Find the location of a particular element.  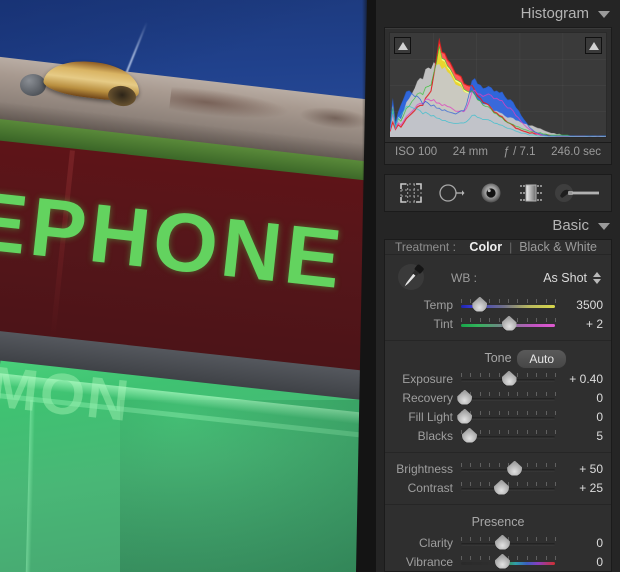

treatment-label: Treatment : is located at coordinates (425, 247).